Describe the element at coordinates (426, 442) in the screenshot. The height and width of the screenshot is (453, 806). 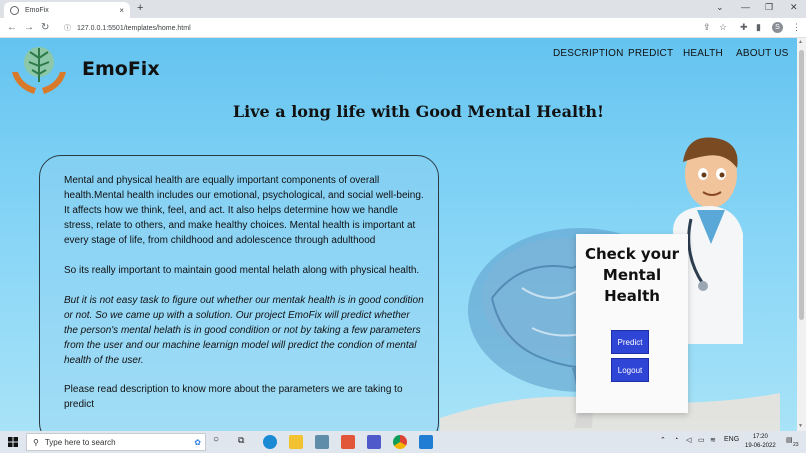
I see `vscode-icon` at that location.